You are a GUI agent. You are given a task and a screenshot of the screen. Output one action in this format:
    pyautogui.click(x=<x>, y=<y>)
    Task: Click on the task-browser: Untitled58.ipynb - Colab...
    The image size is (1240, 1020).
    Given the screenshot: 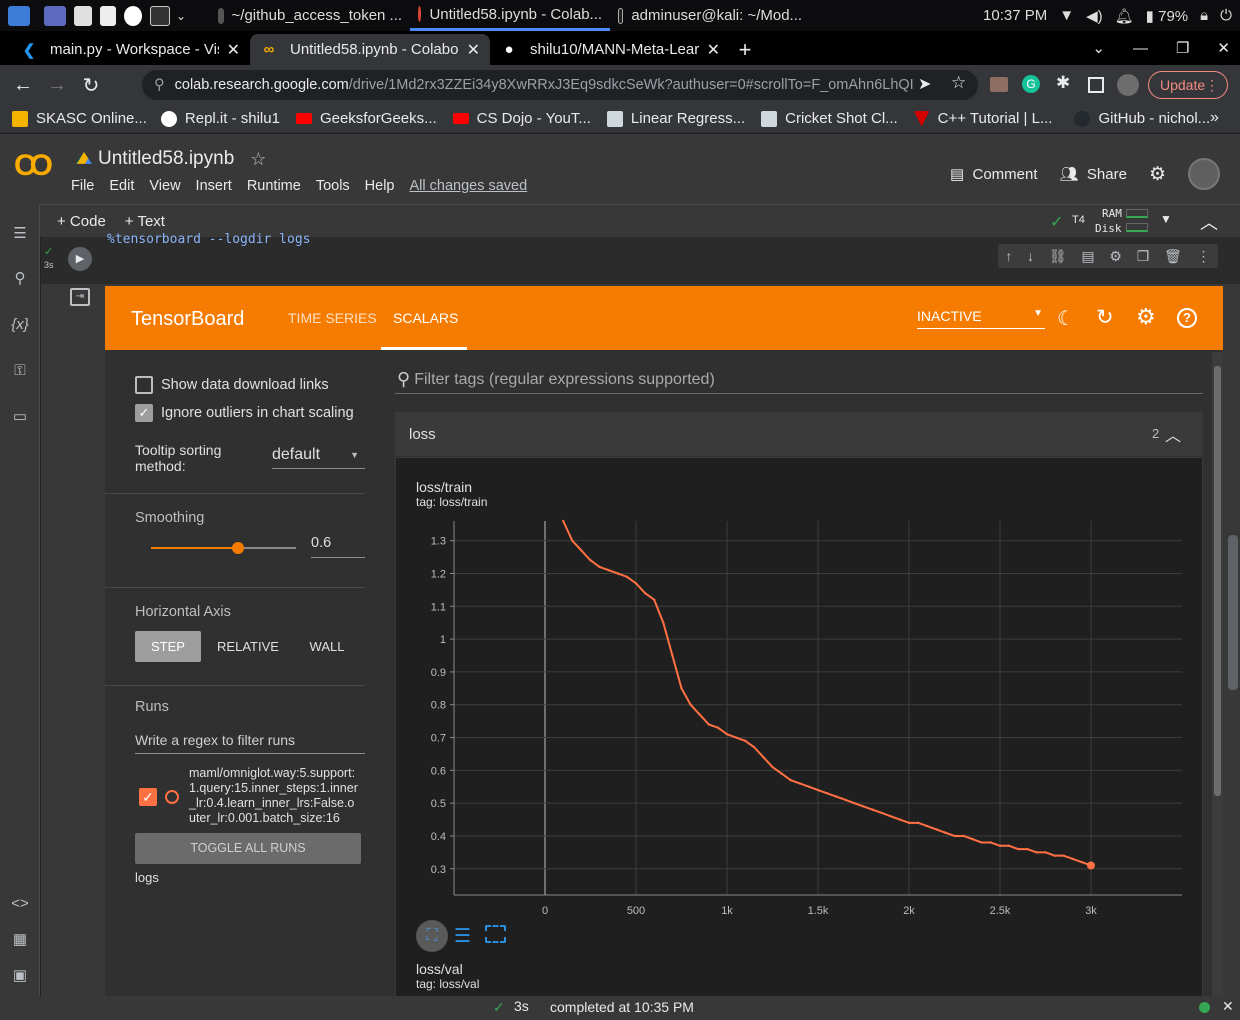 What is the action you would take?
    pyautogui.click(x=510, y=15)
    